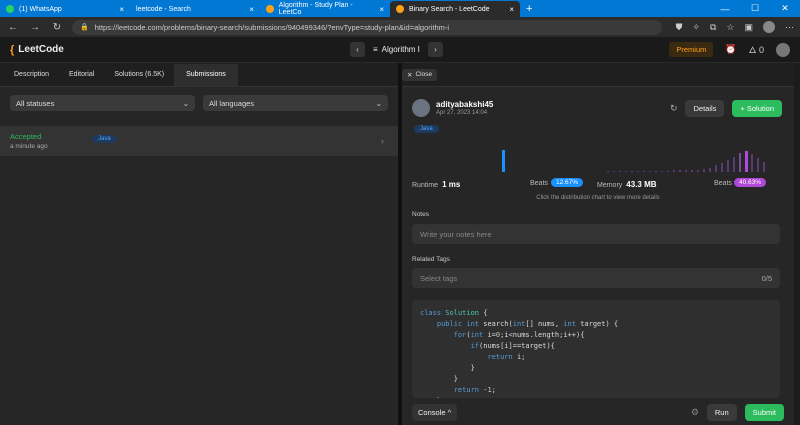 Image resolution: width=800 pixels, height=425 pixels. What do you see at coordinates (597, 165) in the screenshot?
I see `distribution-chart` at bounding box center [597, 165].